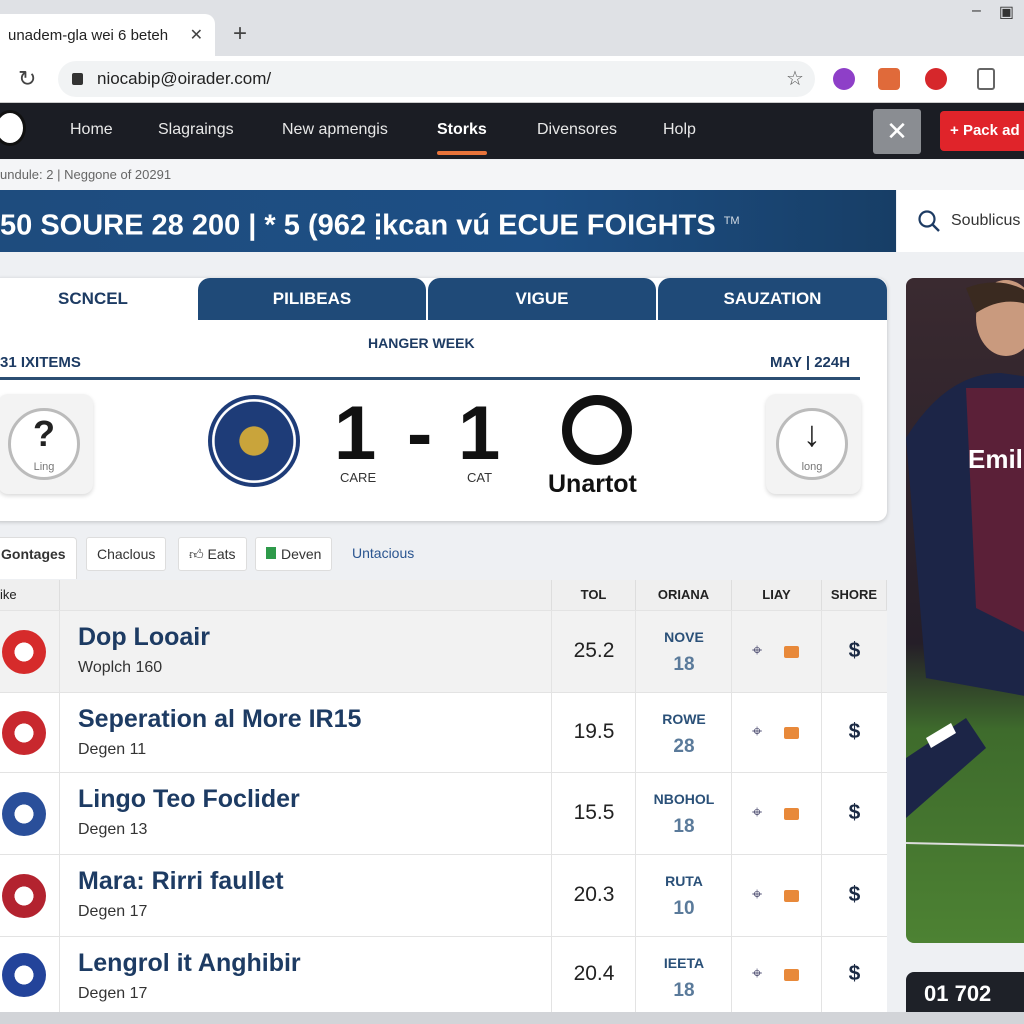  What do you see at coordinates (212, 554) in the screenshot?
I see `subtab-eats: 👍︎ Eats` at bounding box center [212, 554].